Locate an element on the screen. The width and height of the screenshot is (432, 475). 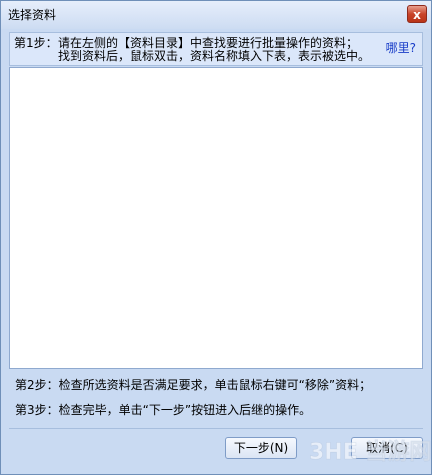
step3-instruction: 第3步：检查完毕，单击“下一步”按钮进入后继的操作。 is located at coordinates (163, 410).